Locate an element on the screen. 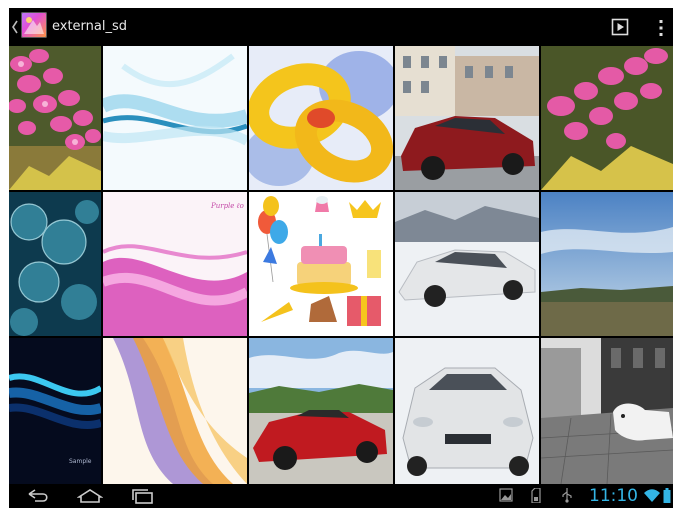 The width and height of the screenshot is (676, 510). thumbnail-street-dog is located at coordinates (607, 411).